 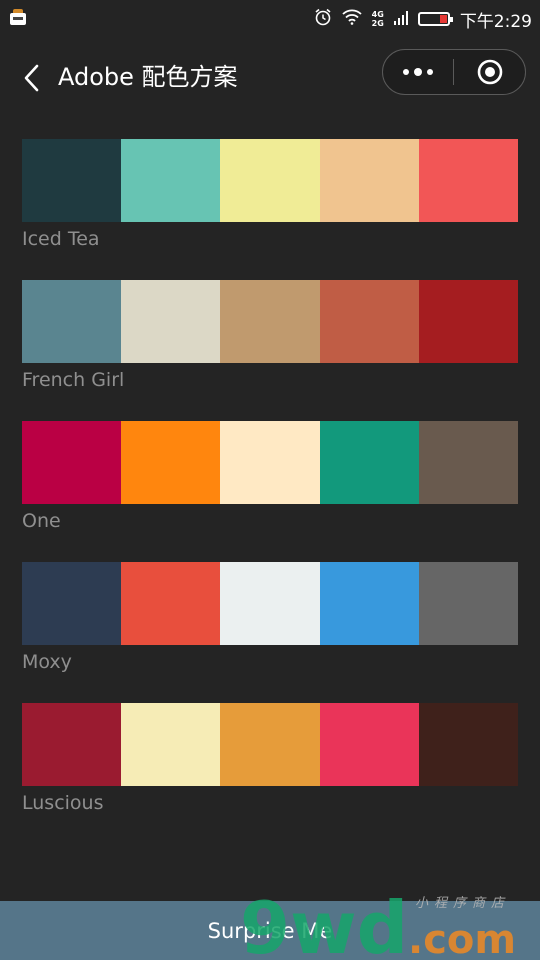 I want to click on palette-name: Iced Tea, so click(x=61, y=239).